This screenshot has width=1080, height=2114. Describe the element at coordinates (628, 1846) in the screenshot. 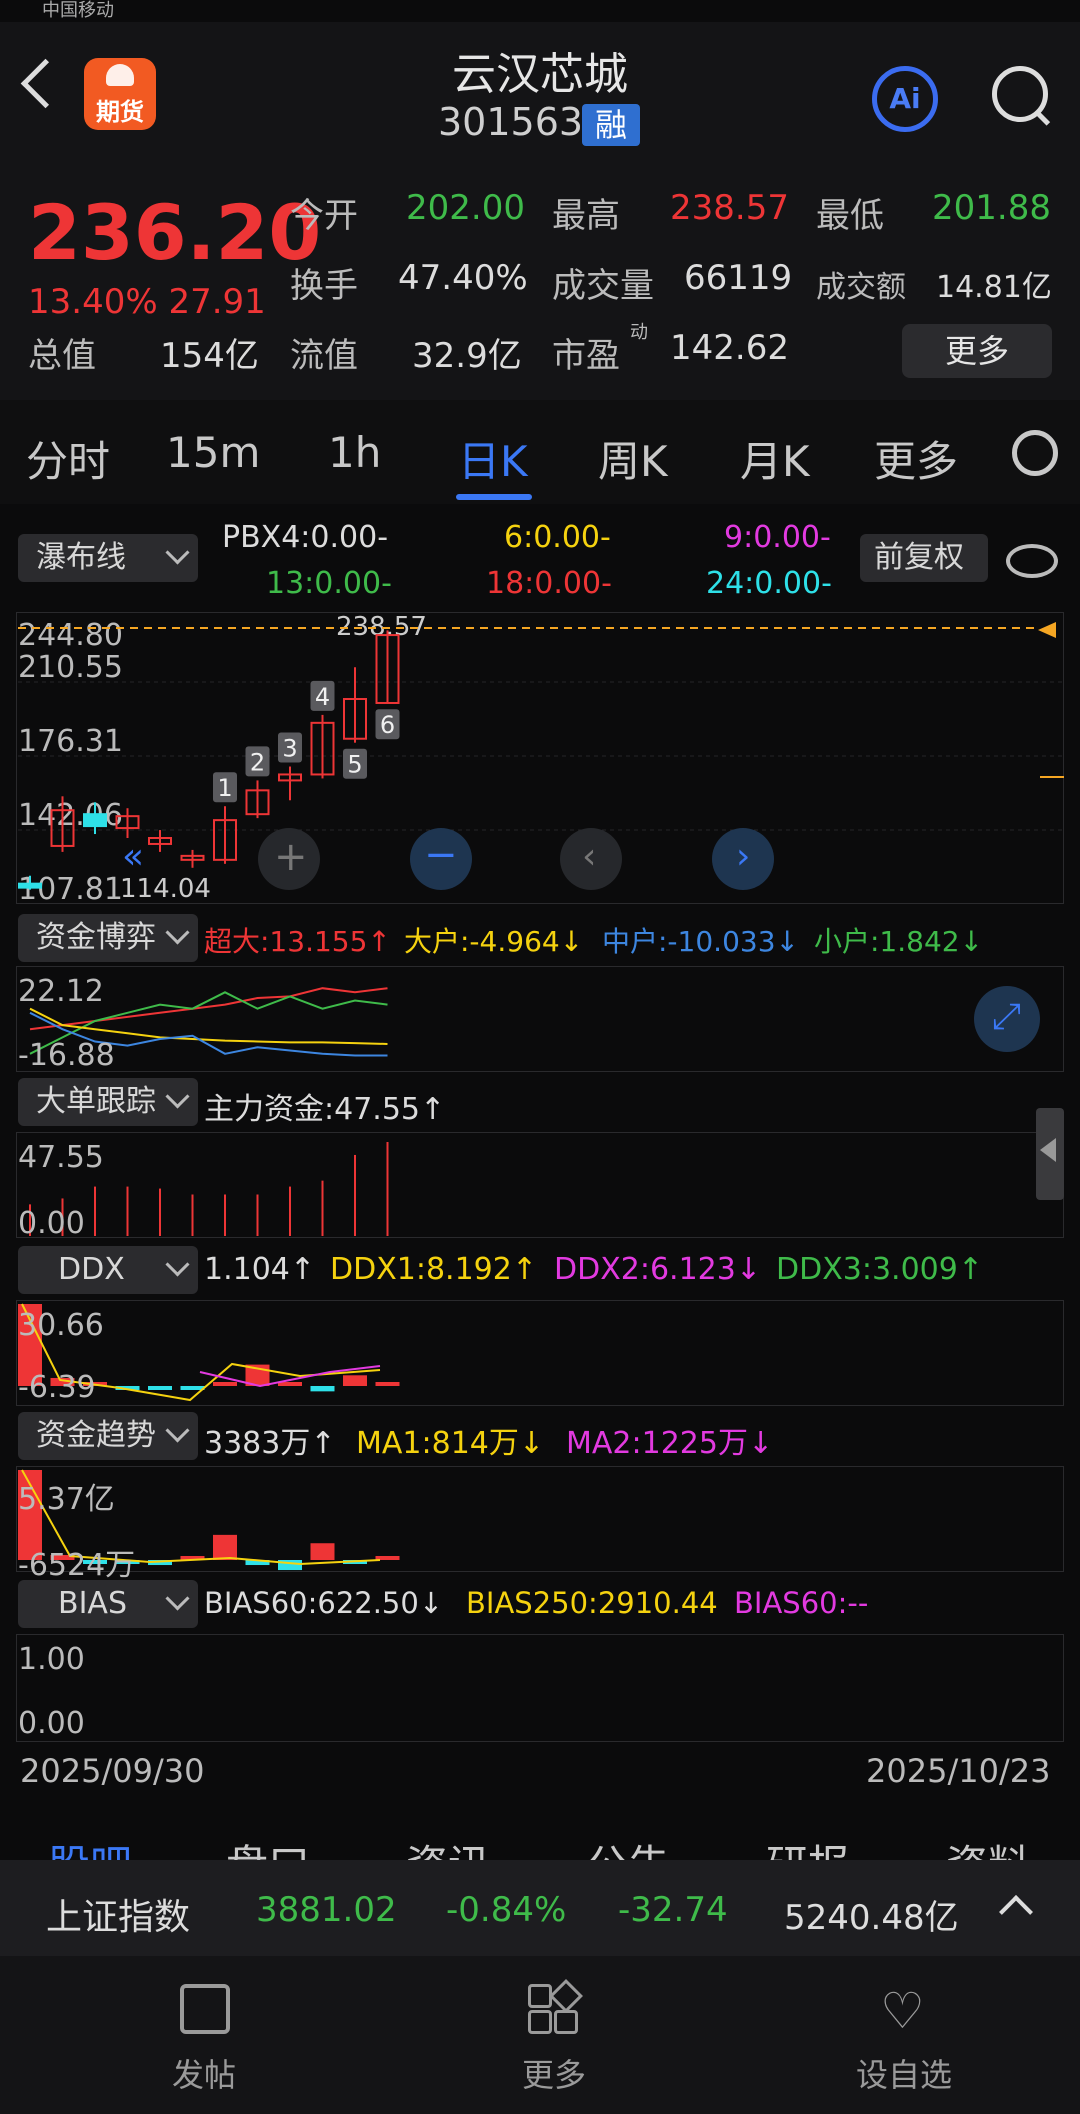

I see `tab-announcements: 公告` at that location.